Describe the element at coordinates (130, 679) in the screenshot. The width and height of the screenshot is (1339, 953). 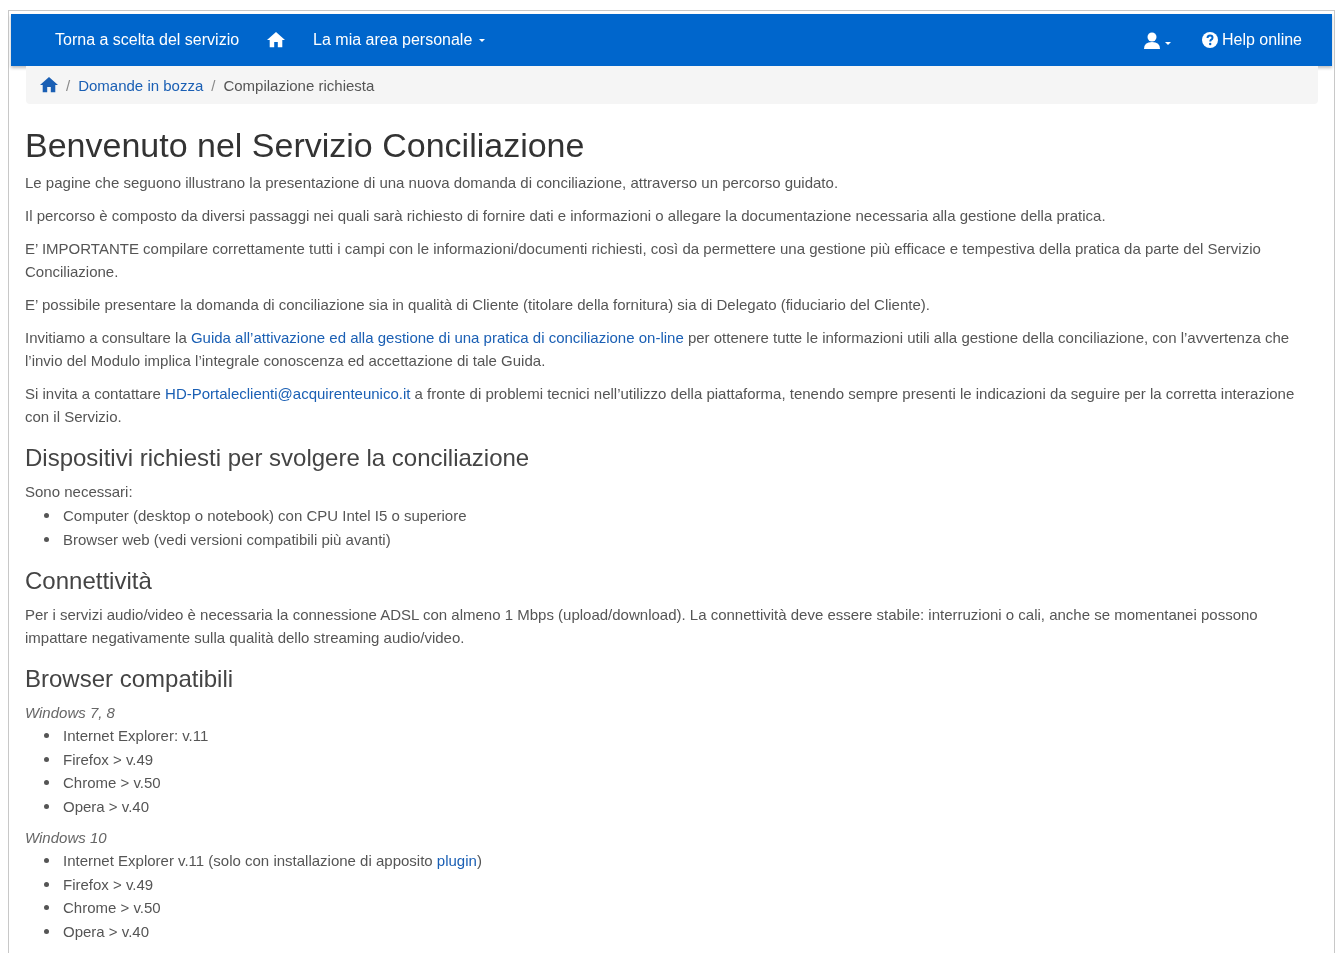
I see `section-heading: Browser compatibili` at that location.